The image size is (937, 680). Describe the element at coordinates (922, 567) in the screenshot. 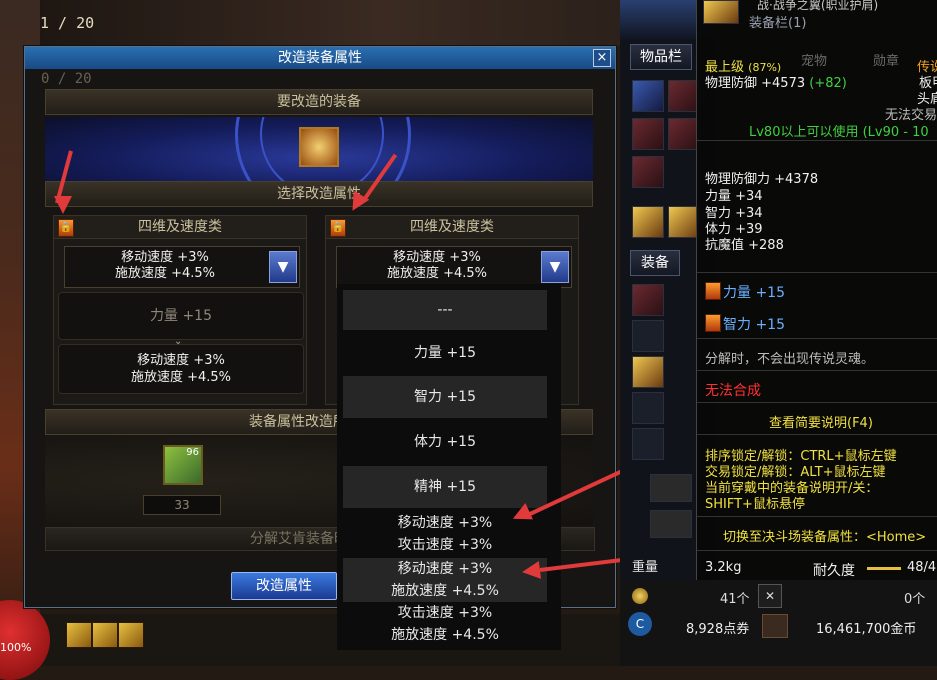

I see `durability-value: 48/4` at that location.